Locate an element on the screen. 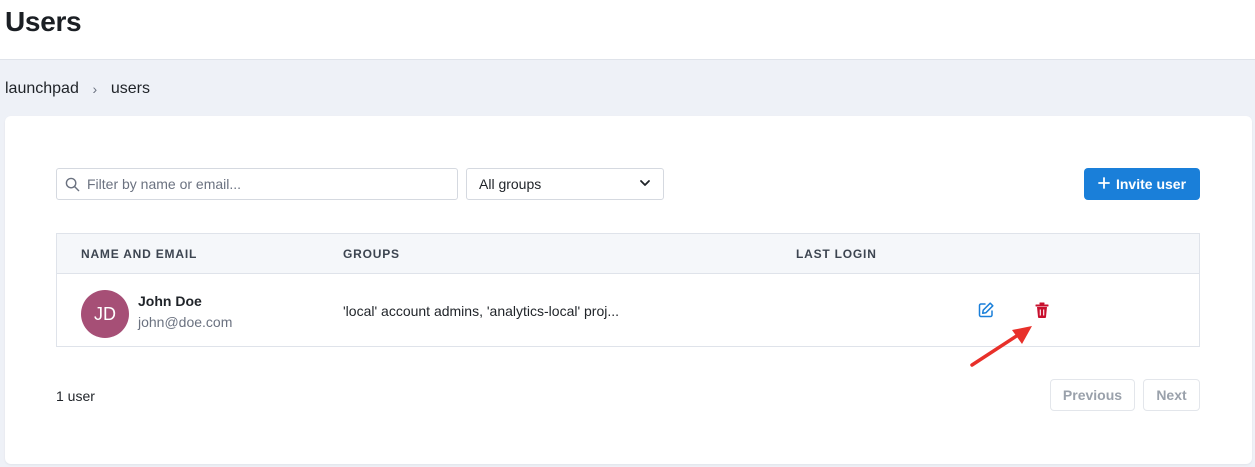  annotation-arrow is located at coordinates (1001, 346).